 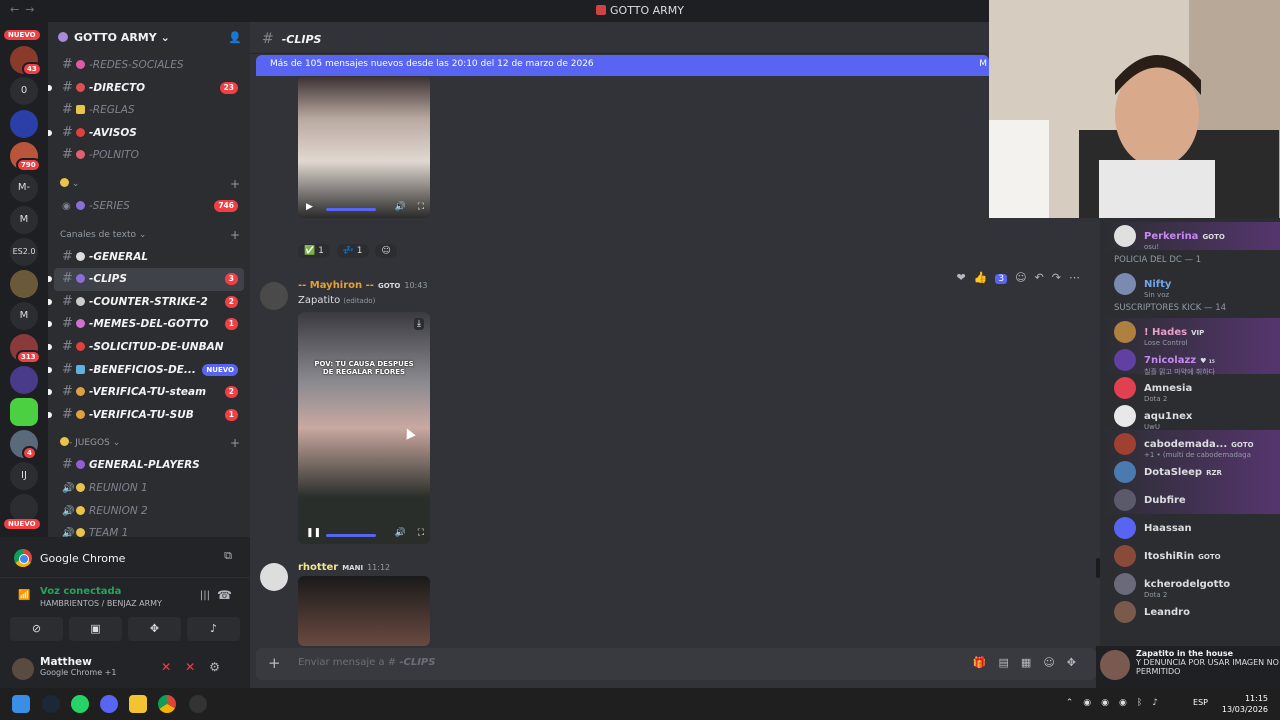 What do you see at coordinates (1190, 528) in the screenshot?
I see `member-item: Haassan` at bounding box center [1190, 528].